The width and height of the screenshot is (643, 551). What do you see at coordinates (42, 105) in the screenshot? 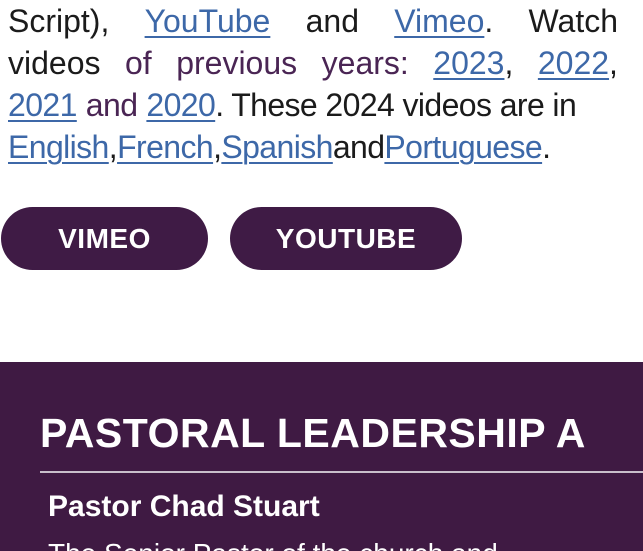
I see `year-2021-link: 2021` at bounding box center [42, 105].